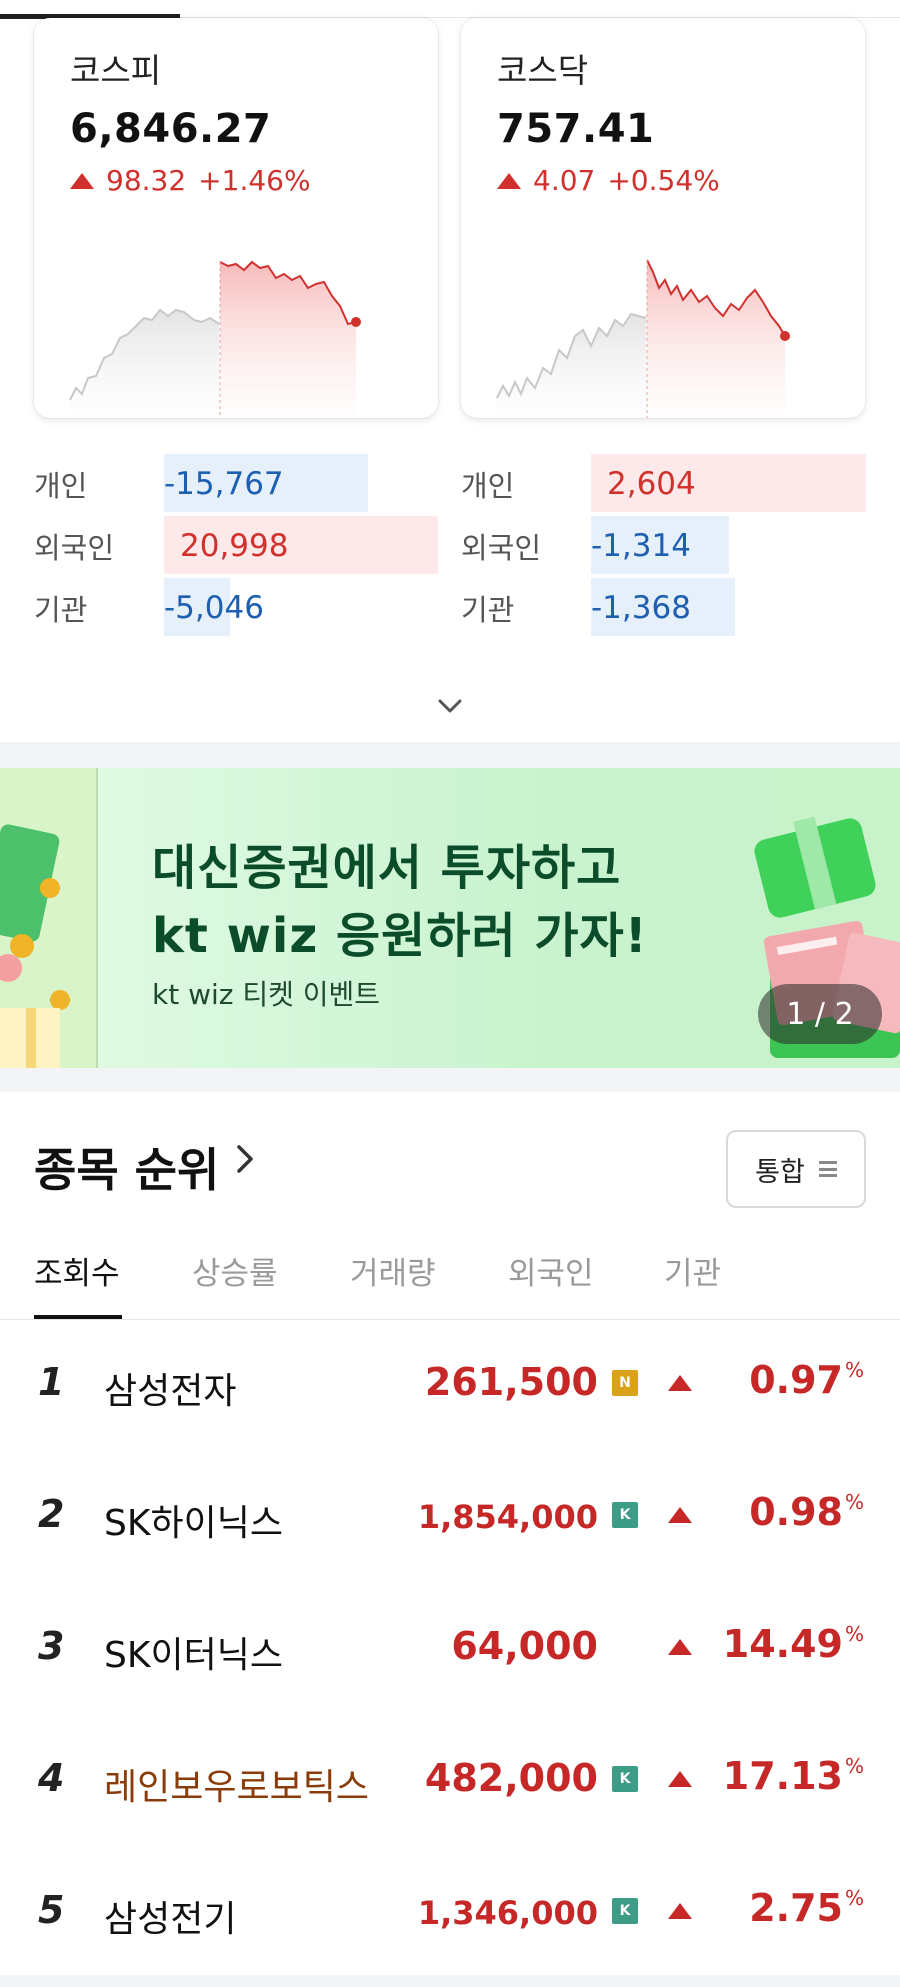  What do you see at coordinates (236, 218) in the screenshot?
I see `kospi-card: 코스피 6,846.27 98.32 +1.46%` at bounding box center [236, 218].